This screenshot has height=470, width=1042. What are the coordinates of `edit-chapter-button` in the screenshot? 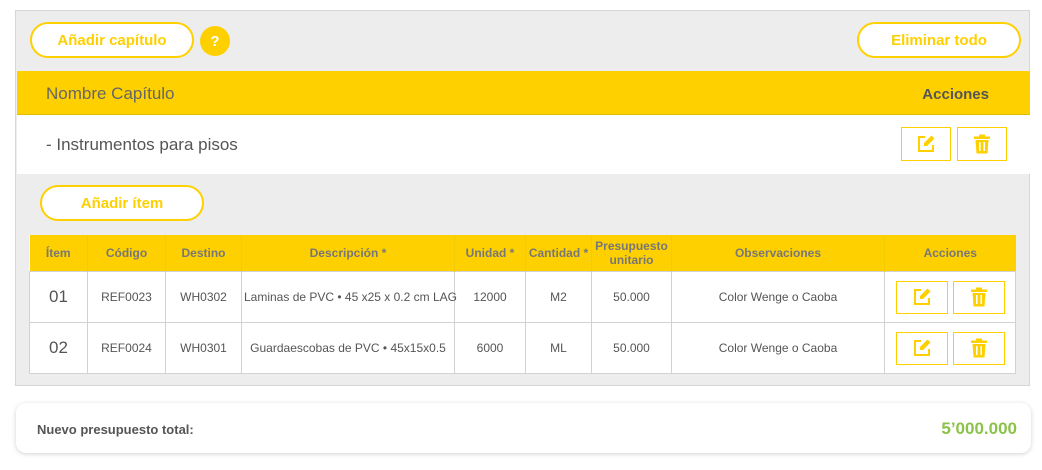 It's located at (926, 144).